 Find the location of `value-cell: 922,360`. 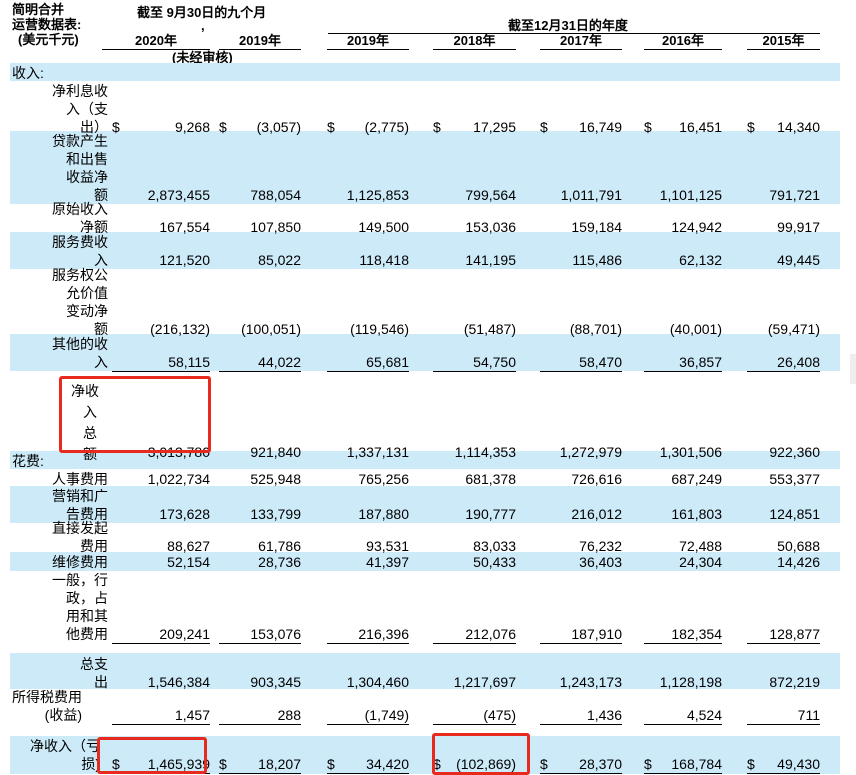

value-cell: 922,360 is located at coordinates (783, 452).